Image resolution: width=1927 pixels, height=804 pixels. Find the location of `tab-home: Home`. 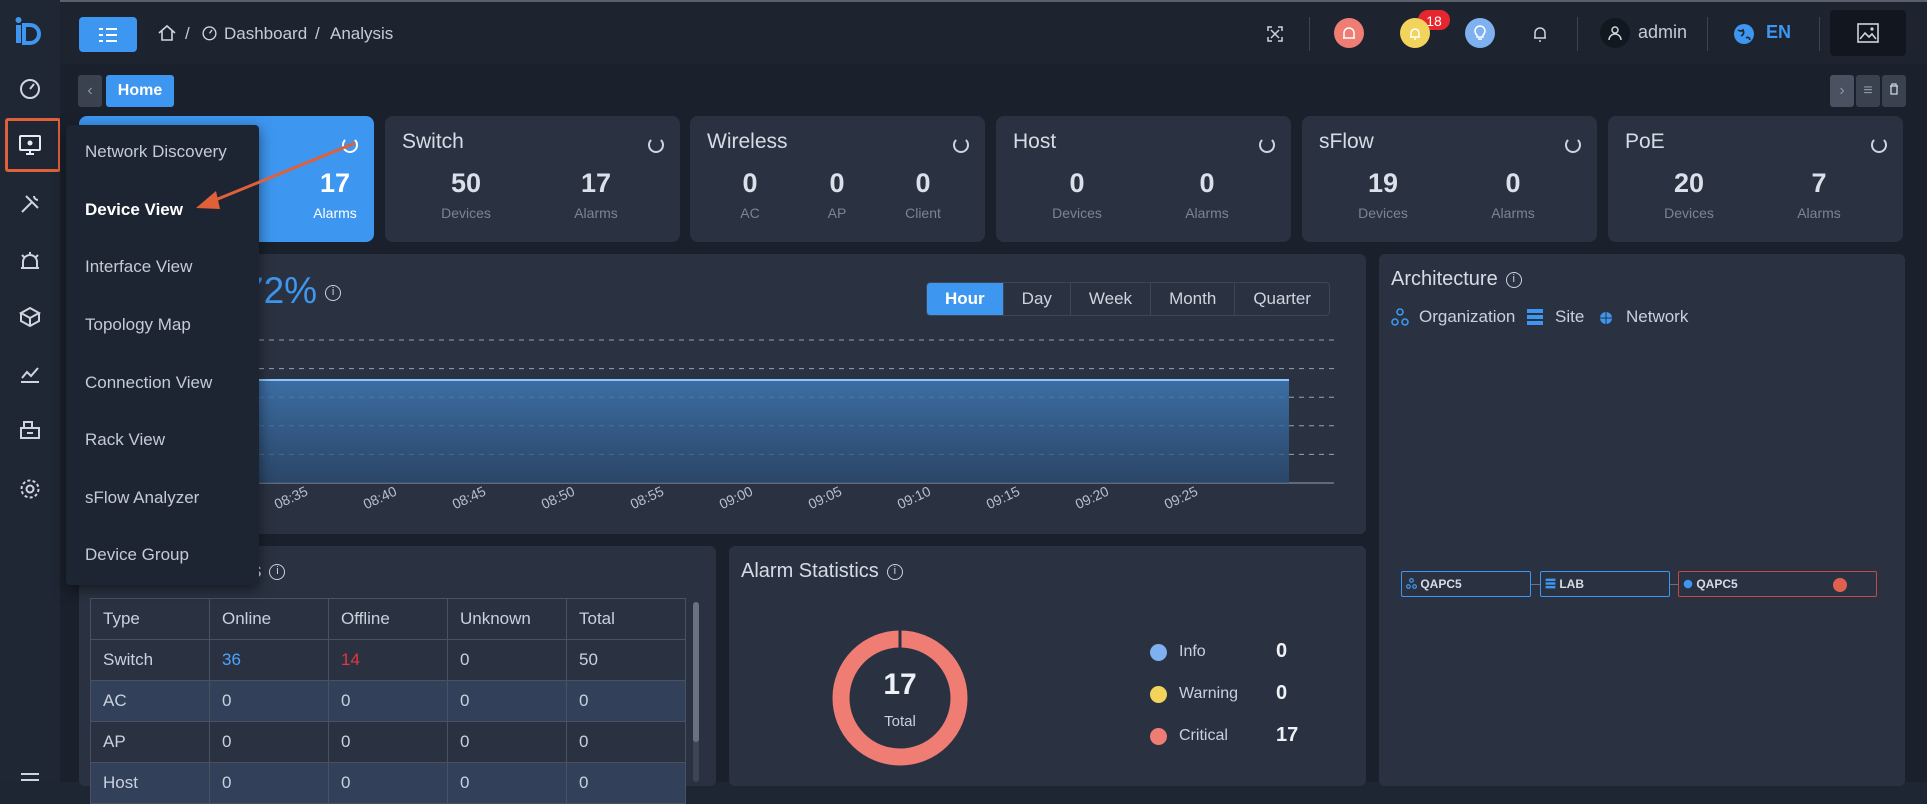

tab-home: Home is located at coordinates (140, 91).